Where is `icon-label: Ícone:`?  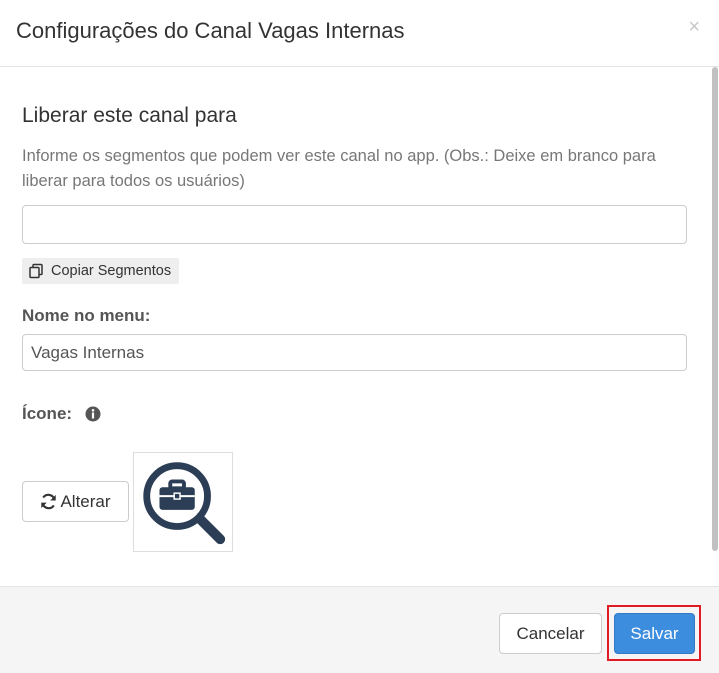 icon-label: Ícone: is located at coordinates (47, 413).